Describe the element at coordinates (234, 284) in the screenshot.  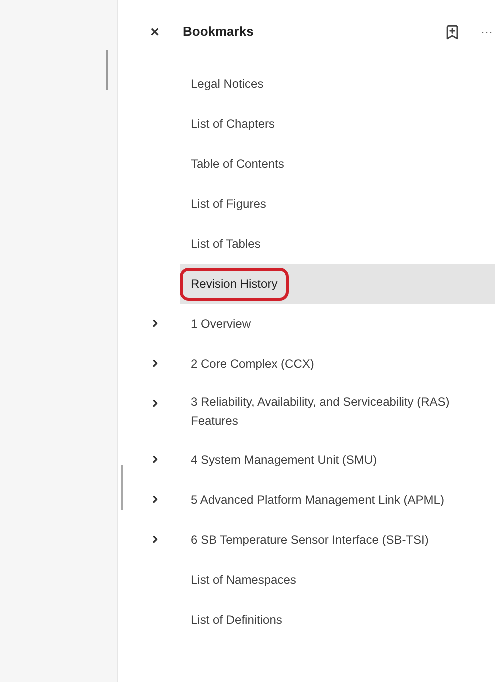
I see `bookmark-label: Revision History` at that location.